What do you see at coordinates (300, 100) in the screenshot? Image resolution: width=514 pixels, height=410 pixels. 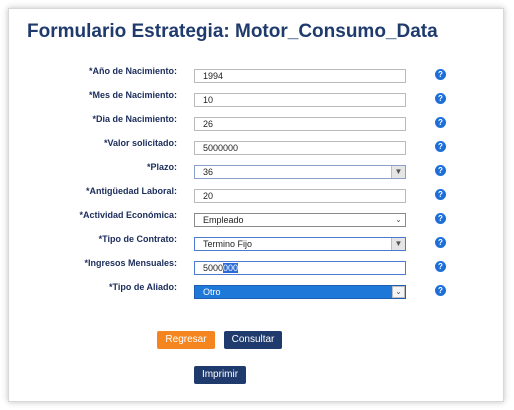 I see `mes-input: 10` at bounding box center [300, 100].